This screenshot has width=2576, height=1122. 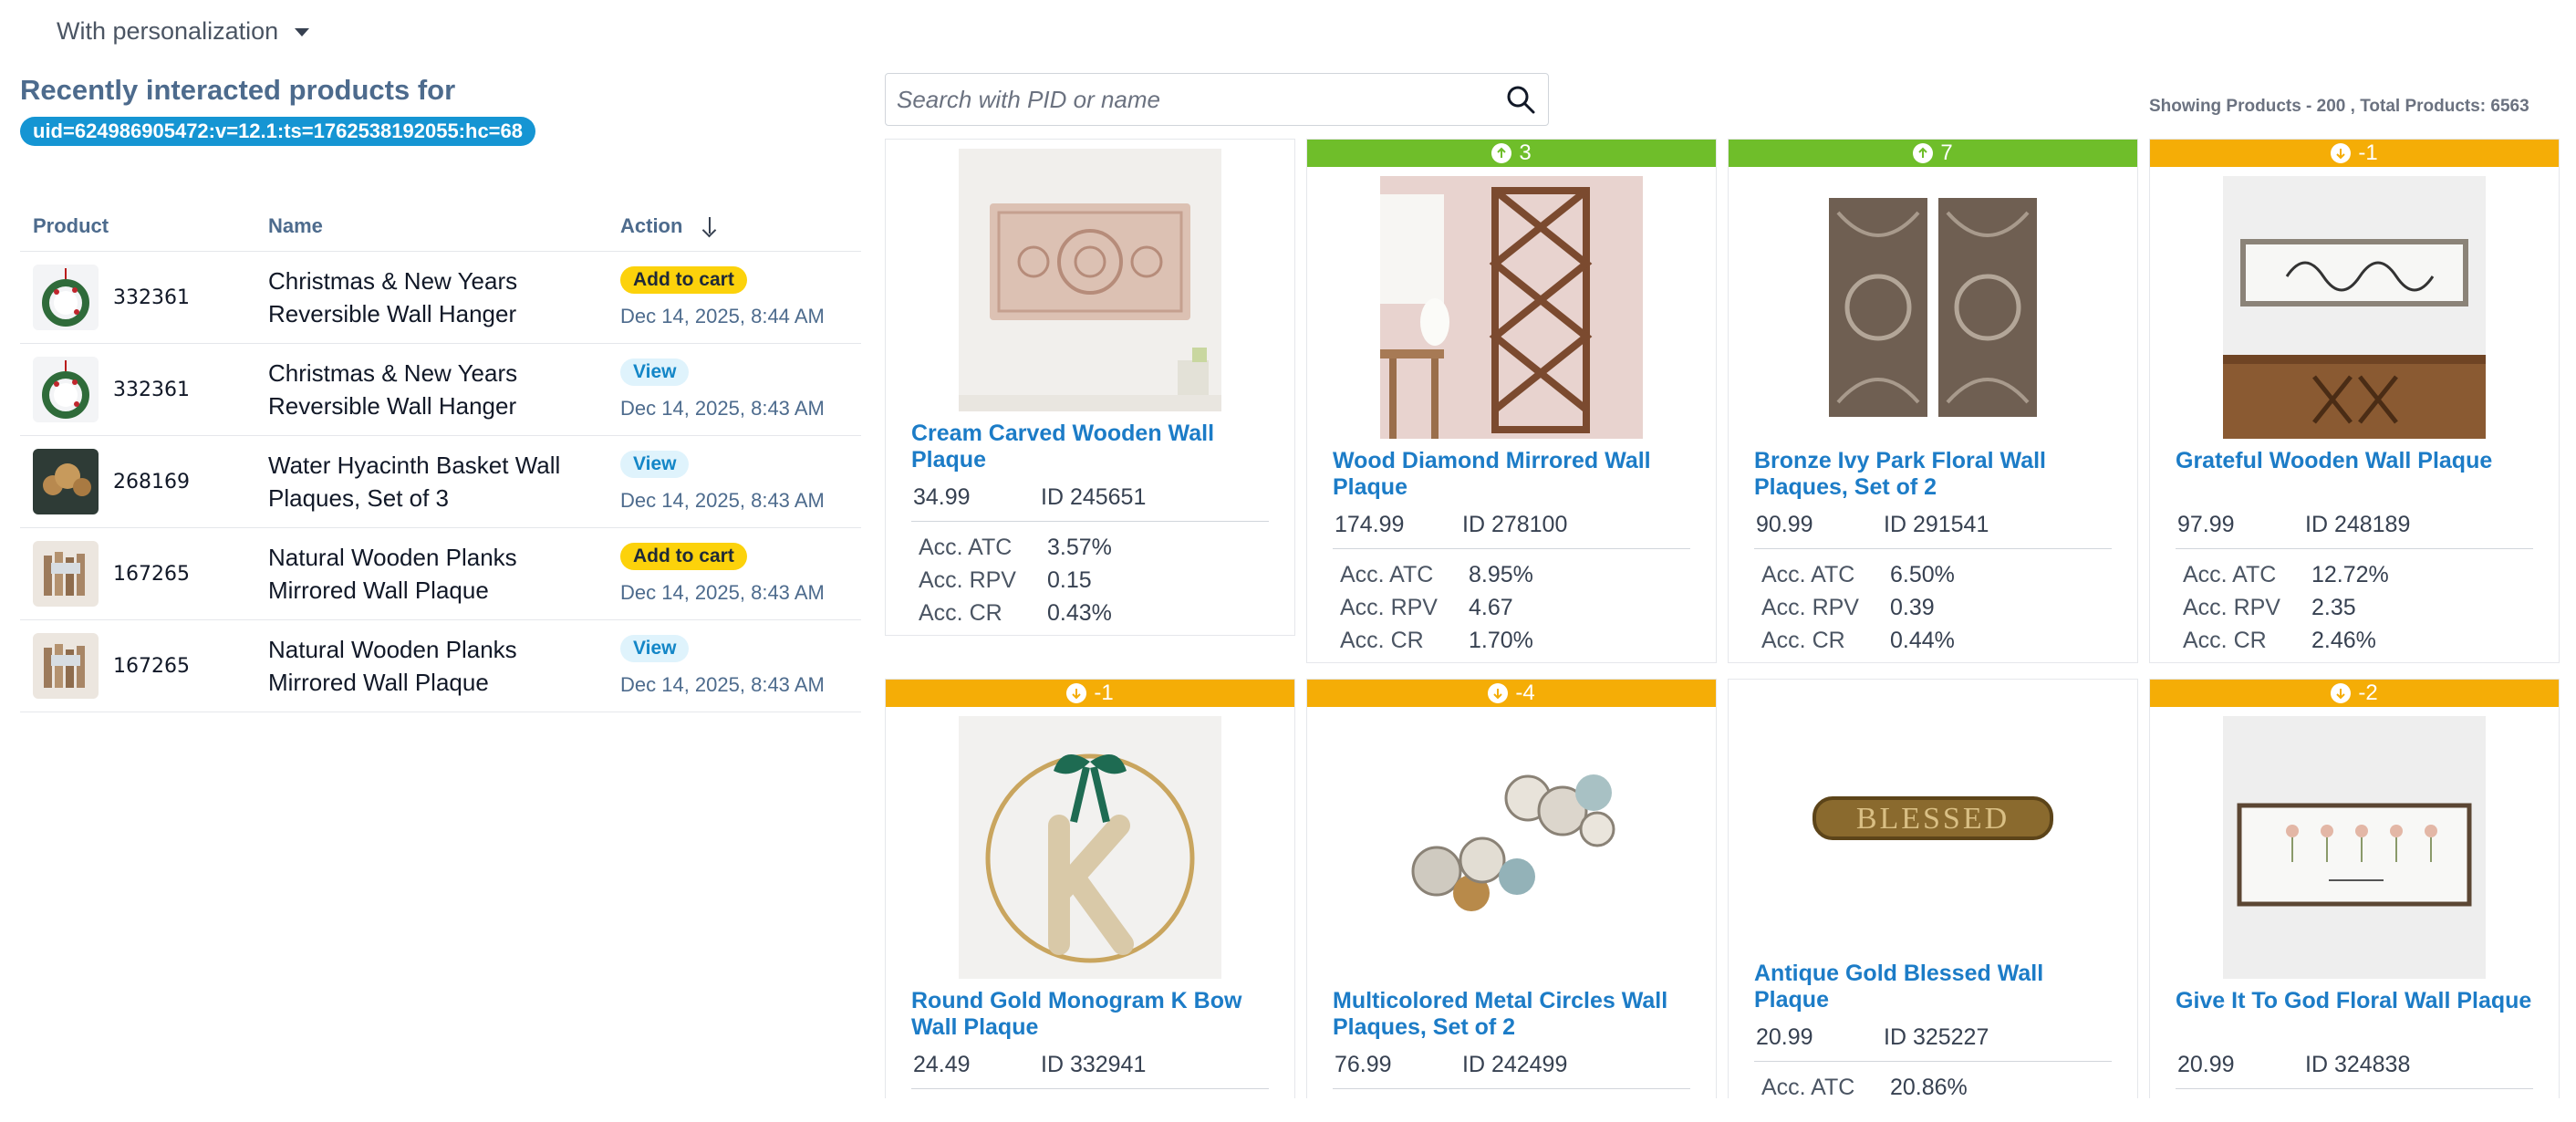 What do you see at coordinates (2358, 1064) in the screenshot?
I see `product-id: ID 324838` at bounding box center [2358, 1064].